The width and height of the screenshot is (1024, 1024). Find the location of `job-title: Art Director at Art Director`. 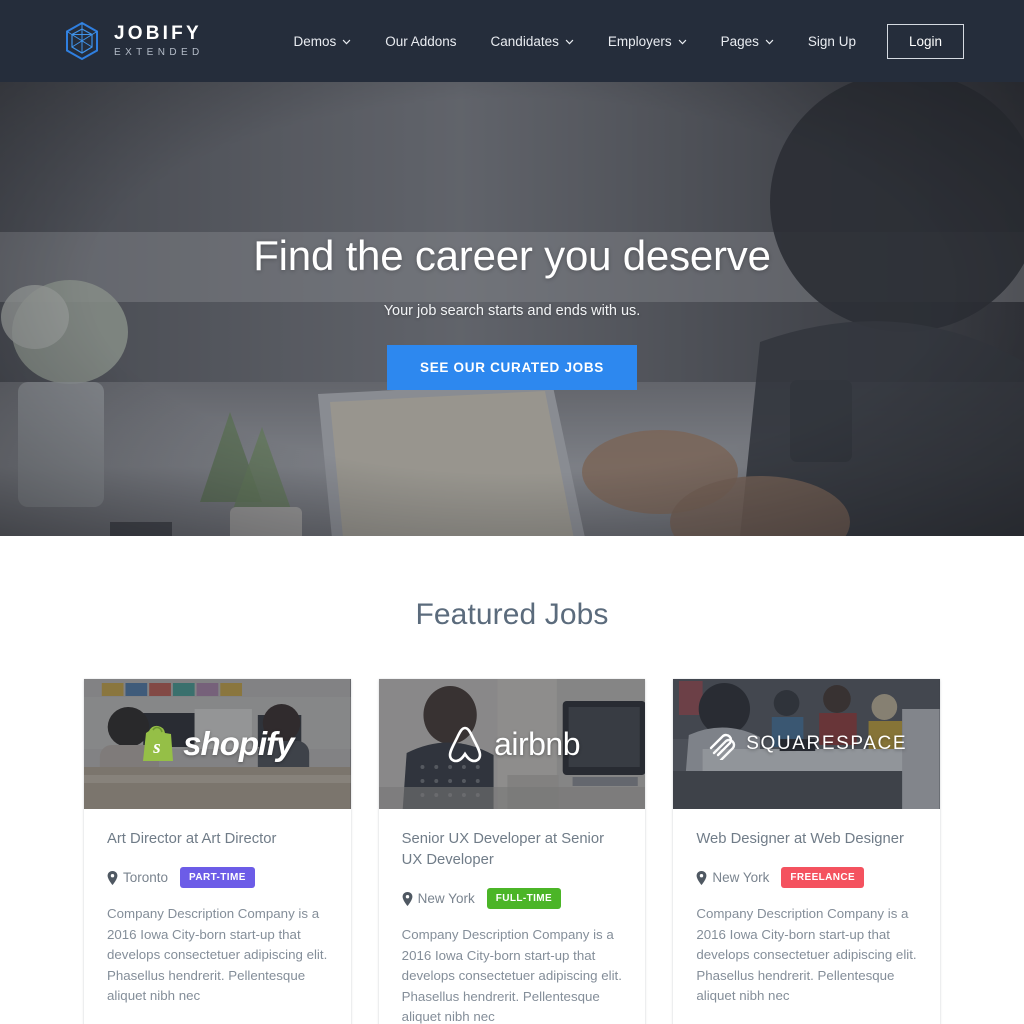

job-title: Art Director at Art Director is located at coordinates (217, 839).